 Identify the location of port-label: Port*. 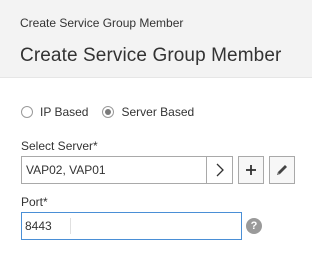
(34, 202).